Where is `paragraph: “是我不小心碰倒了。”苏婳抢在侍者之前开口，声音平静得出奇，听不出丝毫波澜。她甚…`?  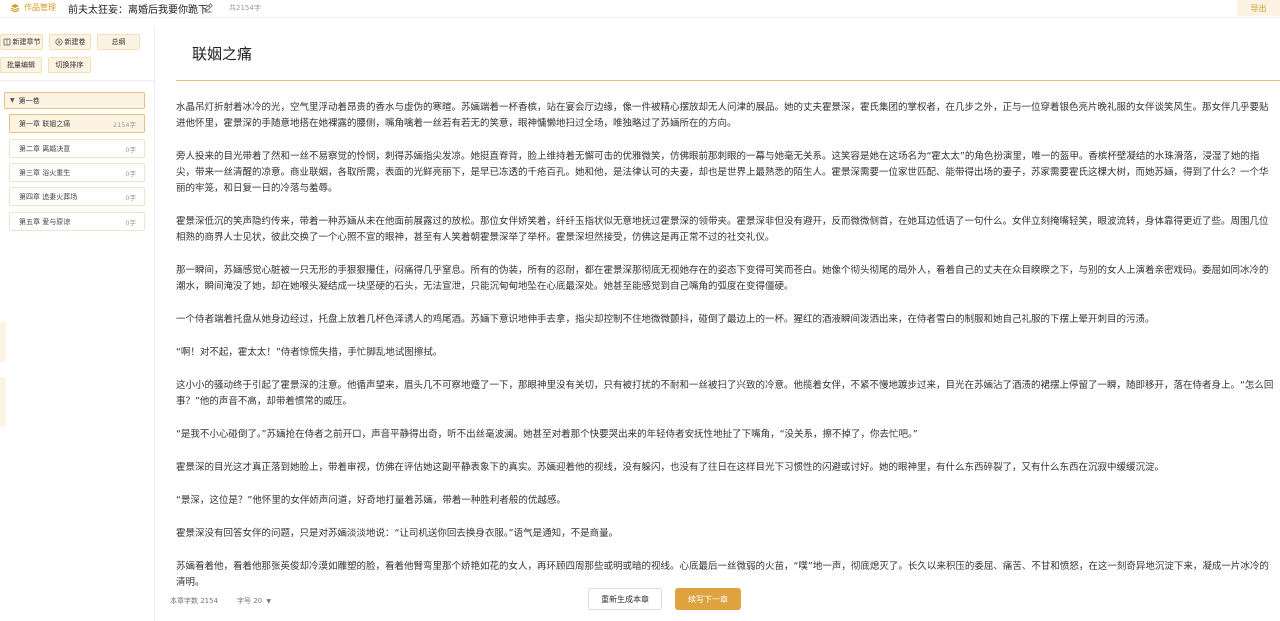 paragraph: “是我不小心碰倒了。”苏婳抢在侍者之前开口，声音平静得出奇，听不出丝毫波澜。她甚… is located at coordinates (547, 434).